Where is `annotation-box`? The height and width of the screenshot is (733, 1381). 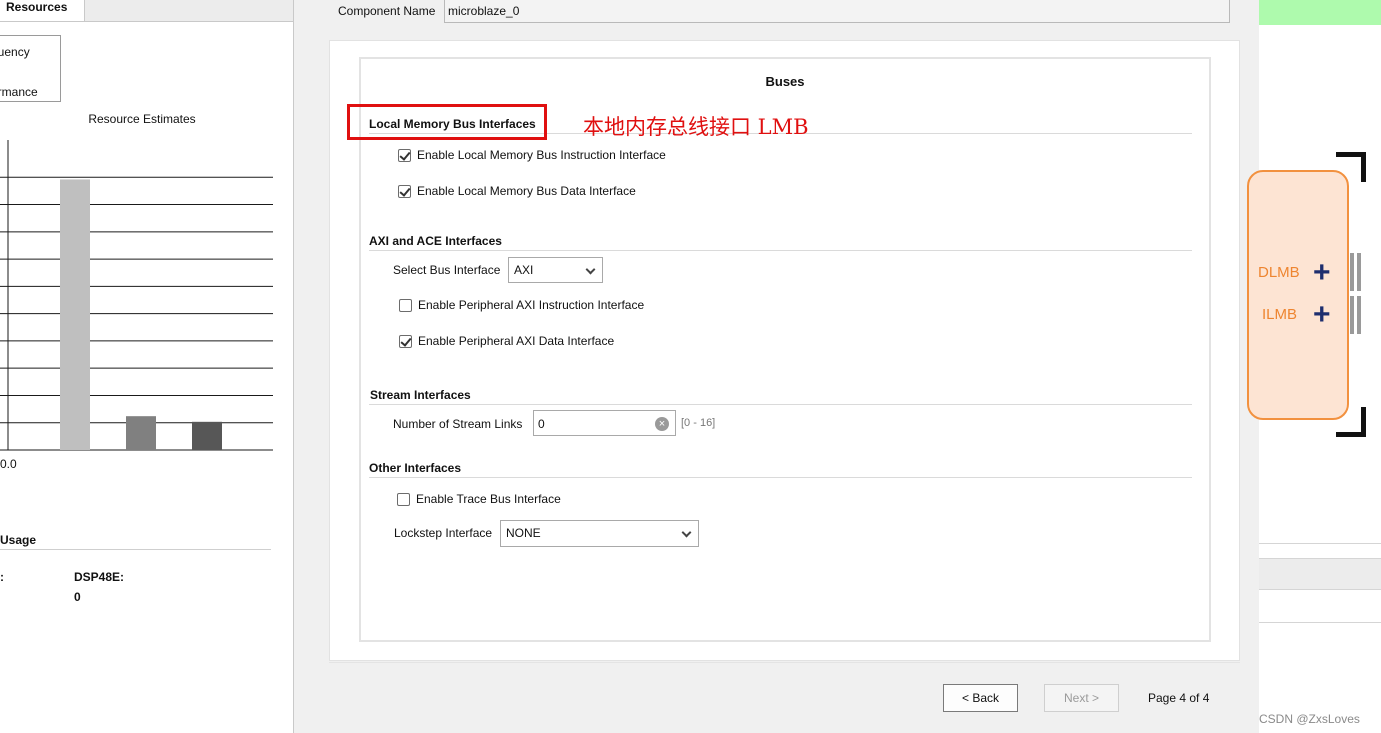 annotation-box is located at coordinates (447, 122).